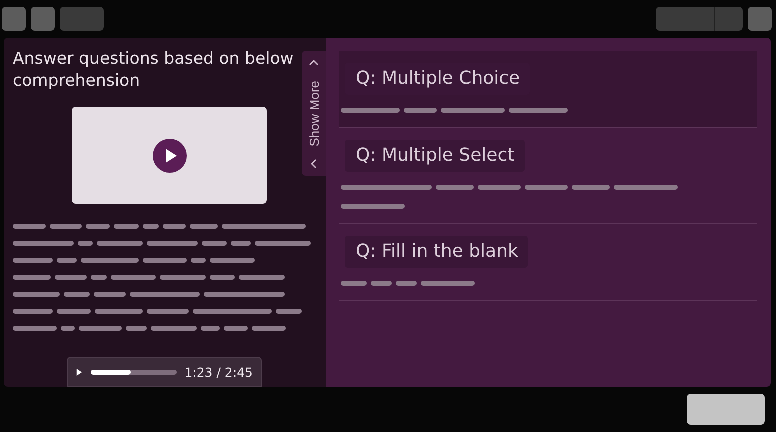 The height and width of the screenshot is (432, 776). Describe the element at coordinates (548, 262) in the screenshot. I see `question-row: Q: Fill in the blank` at that location.